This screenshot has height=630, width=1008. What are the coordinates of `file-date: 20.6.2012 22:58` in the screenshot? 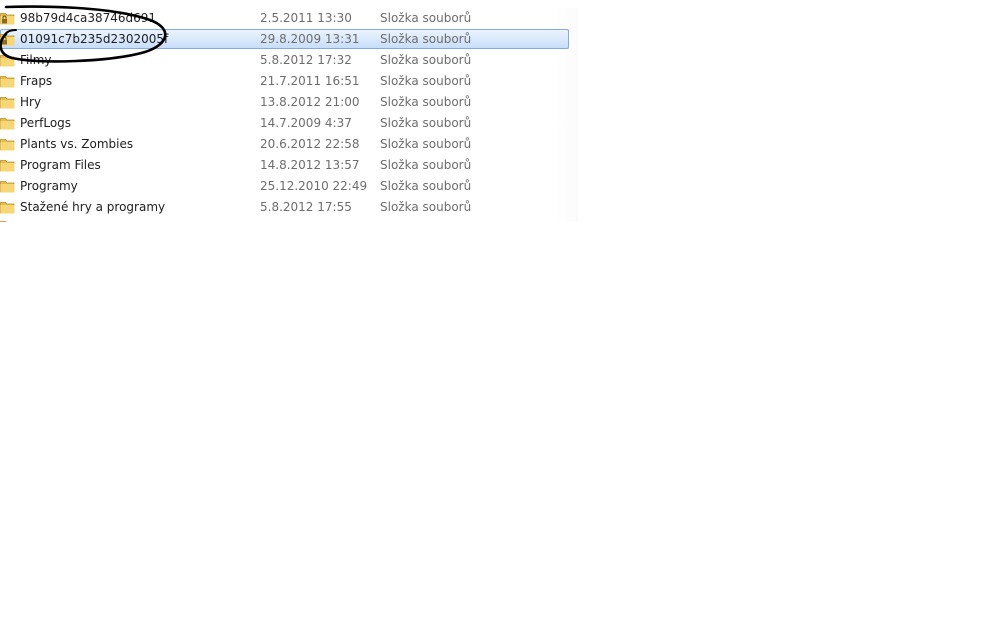 It's located at (310, 144).